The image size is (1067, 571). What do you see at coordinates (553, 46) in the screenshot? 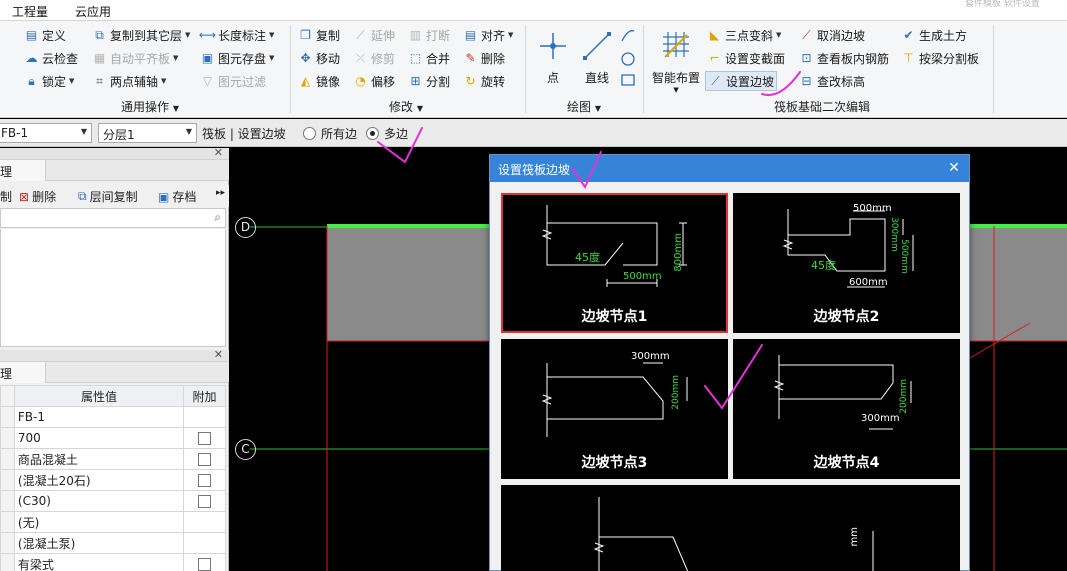
I see `point-icon` at bounding box center [553, 46].